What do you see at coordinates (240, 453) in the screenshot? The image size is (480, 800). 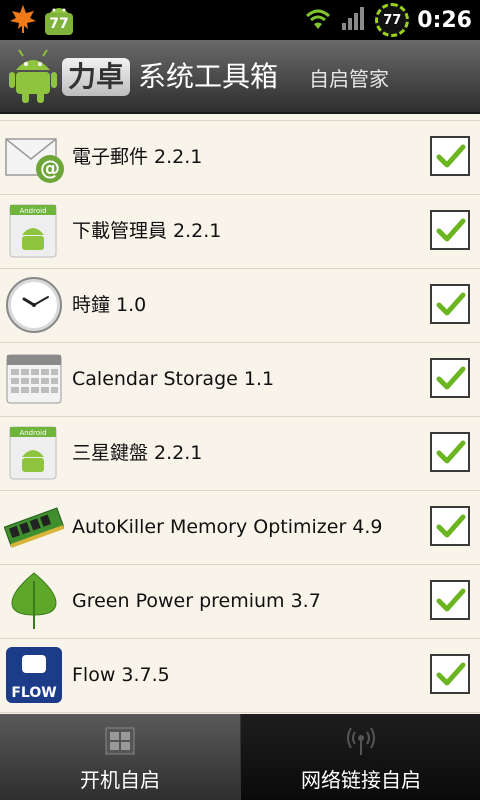 I see `list-item: Android 三星鍵盤 2.2.1` at bounding box center [240, 453].